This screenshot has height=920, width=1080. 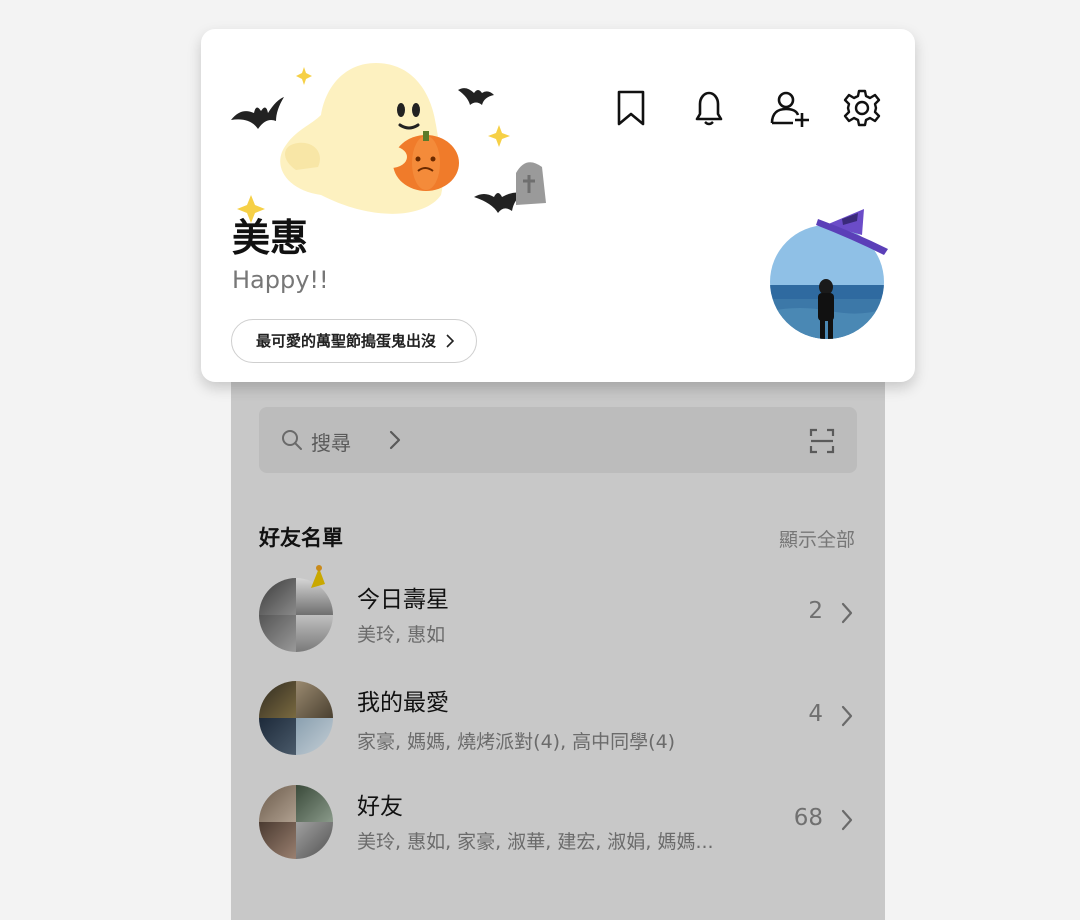 What do you see at coordinates (318, 576) in the screenshot?
I see `party-hat-icon` at bounding box center [318, 576].